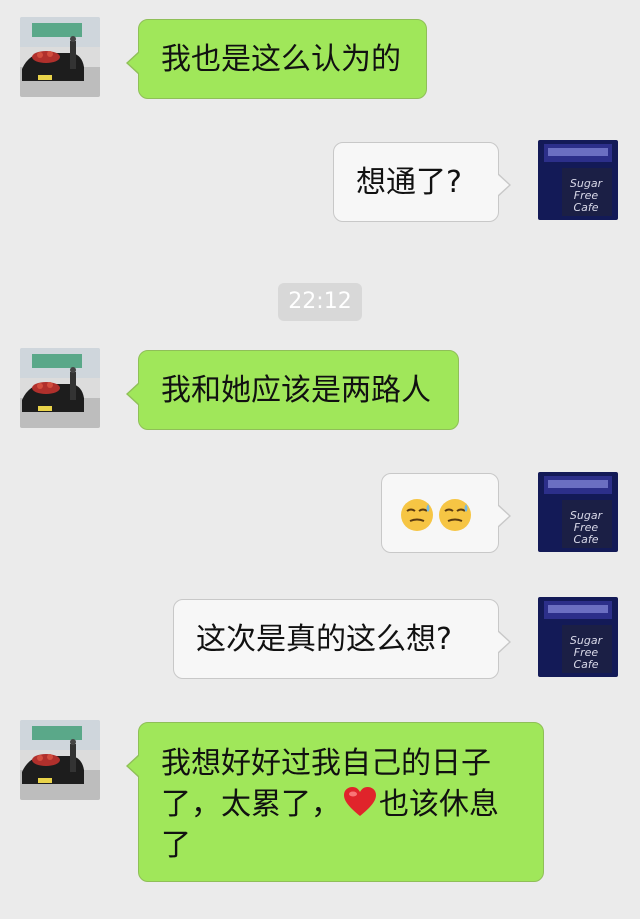  I want to click on message-bubble: 我和她应该是两路人, so click(292, 390).